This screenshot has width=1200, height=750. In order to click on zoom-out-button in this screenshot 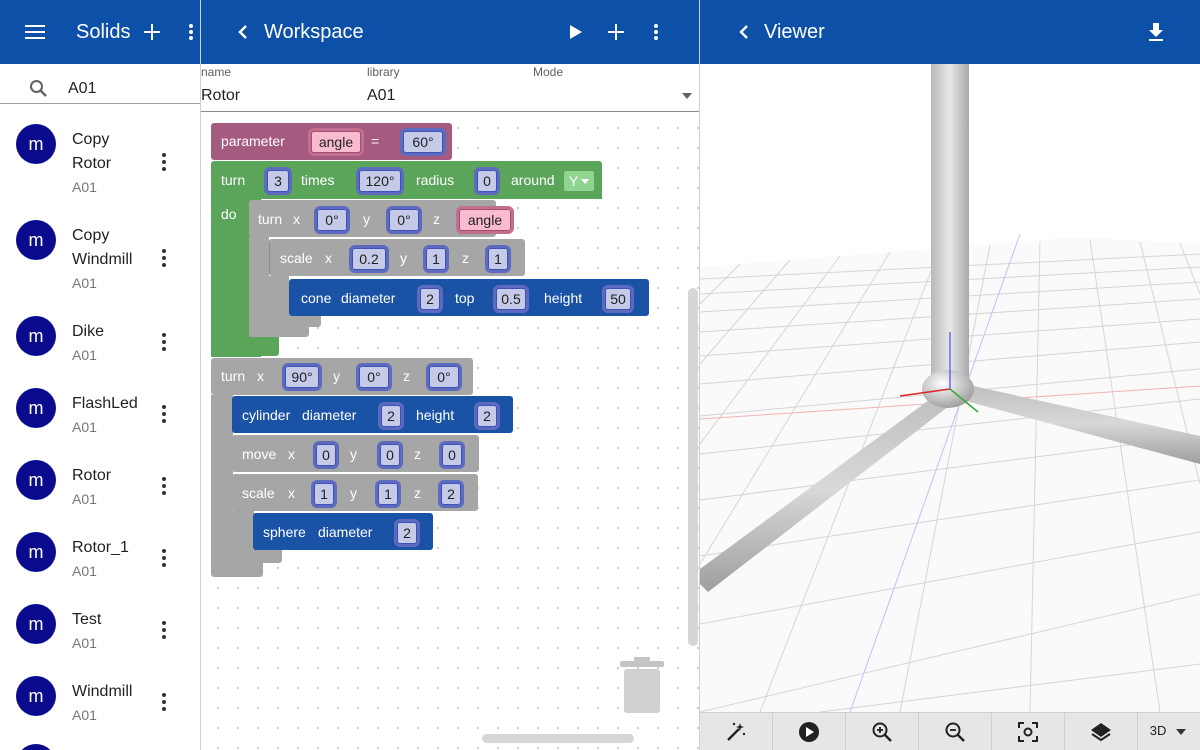, I will do `click(955, 731)`.